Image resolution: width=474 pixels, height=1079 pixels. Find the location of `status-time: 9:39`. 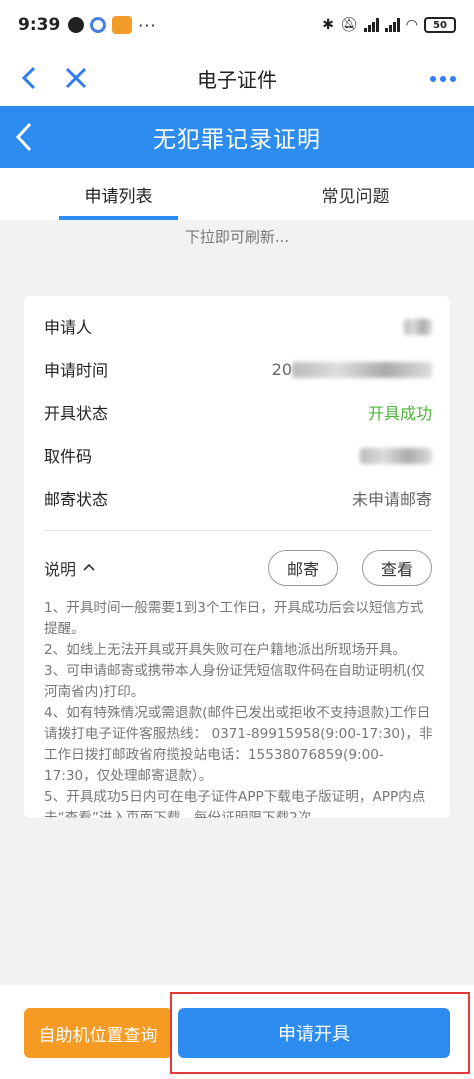

status-time: 9:39 is located at coordinates (39, 25).